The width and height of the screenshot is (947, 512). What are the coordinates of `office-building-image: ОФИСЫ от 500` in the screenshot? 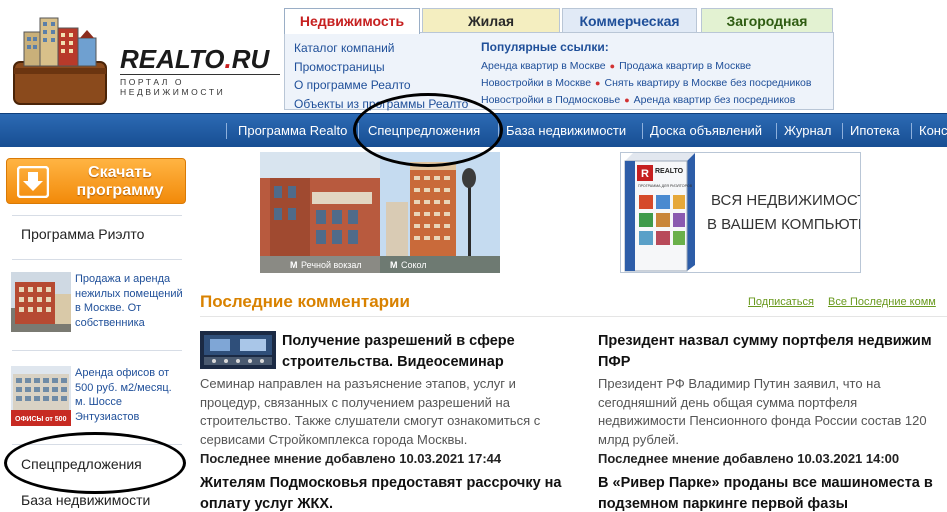 It's located at (41, 396).